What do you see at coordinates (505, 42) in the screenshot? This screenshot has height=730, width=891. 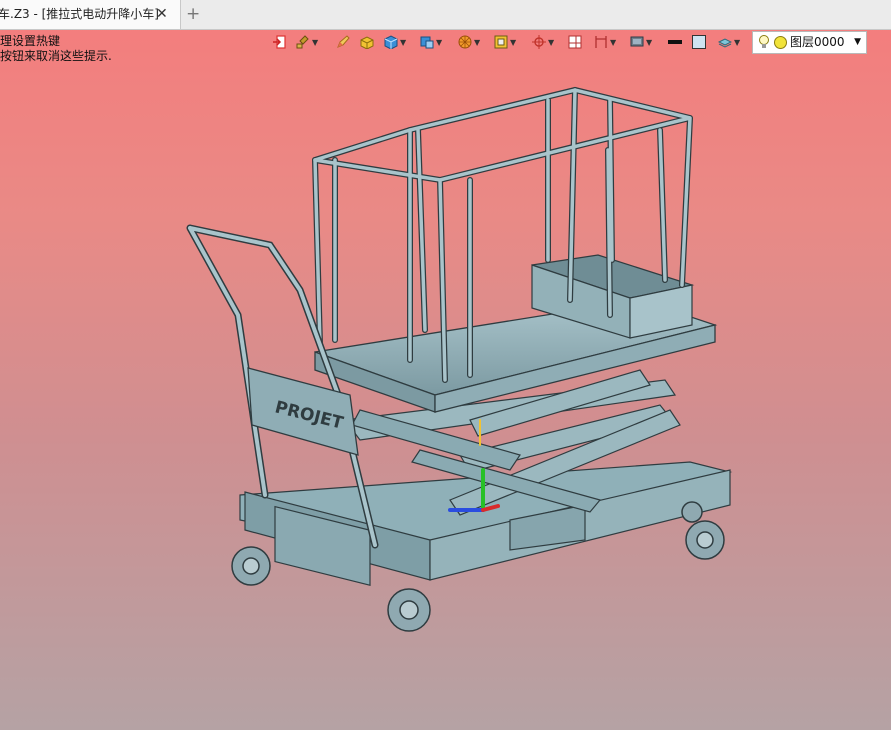 I see `frame-icon: ▼` at bounding box center [505, 42].